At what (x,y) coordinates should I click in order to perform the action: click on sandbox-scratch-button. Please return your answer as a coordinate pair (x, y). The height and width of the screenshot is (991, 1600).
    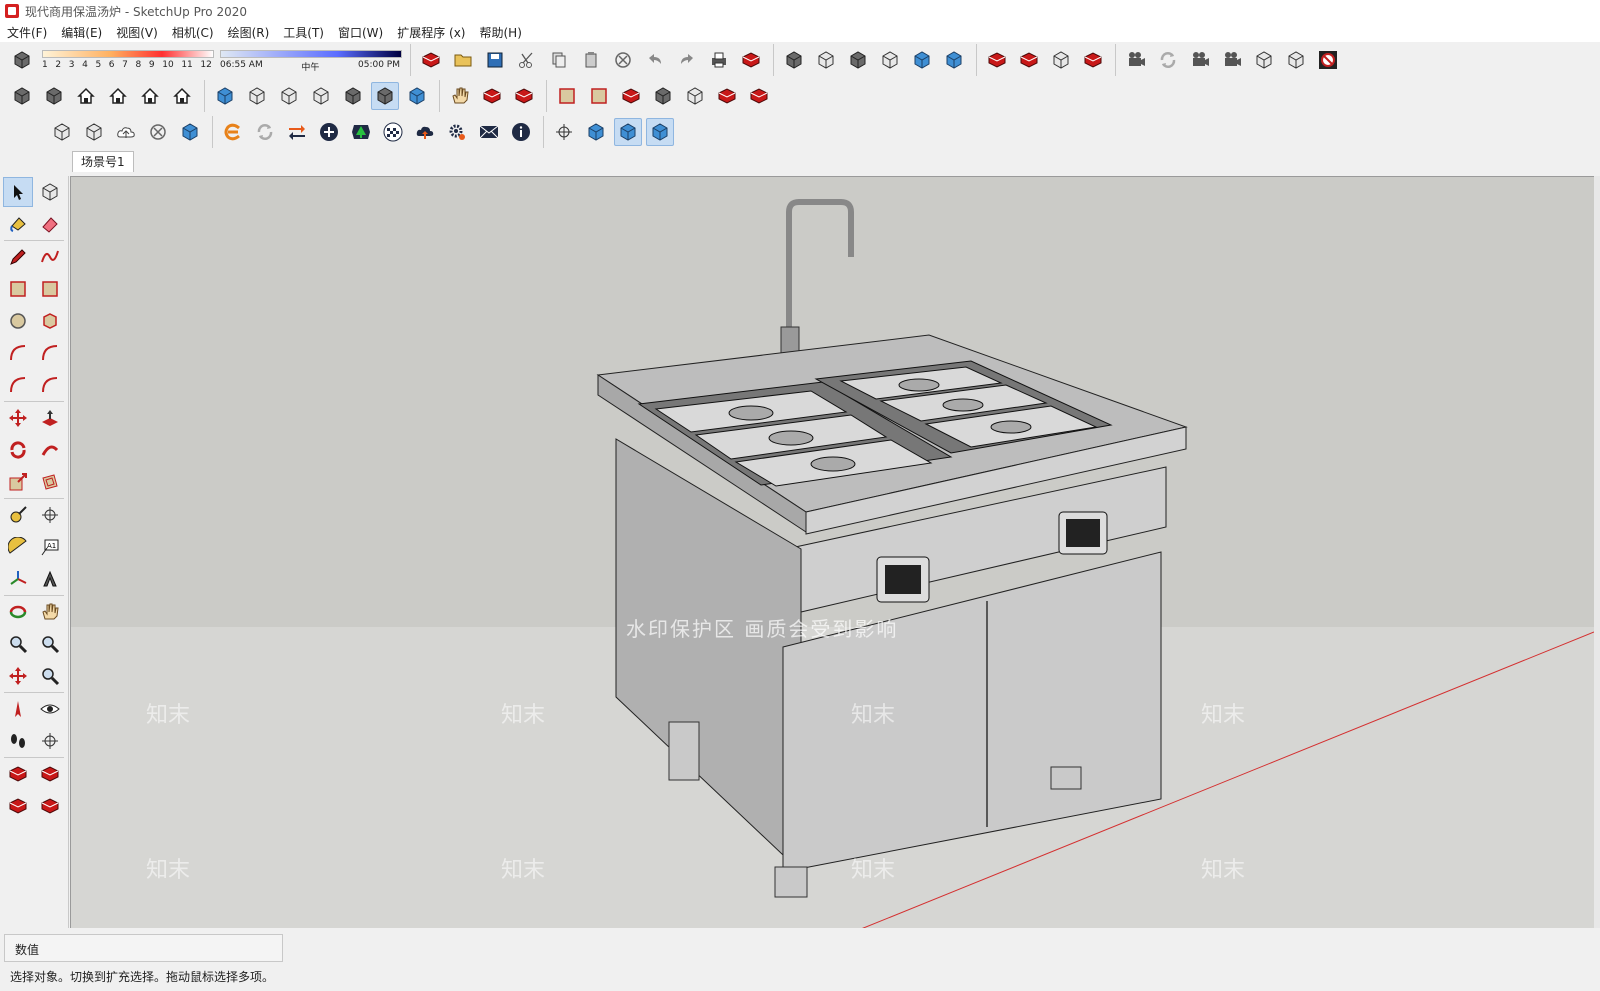
    Looking at the image, I should click on (492, 96).